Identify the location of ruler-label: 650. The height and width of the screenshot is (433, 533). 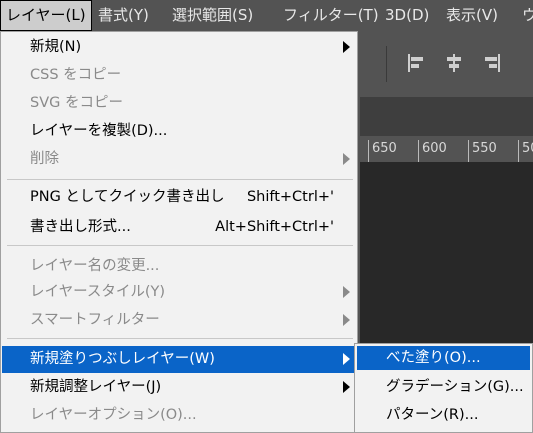
(382, 151).